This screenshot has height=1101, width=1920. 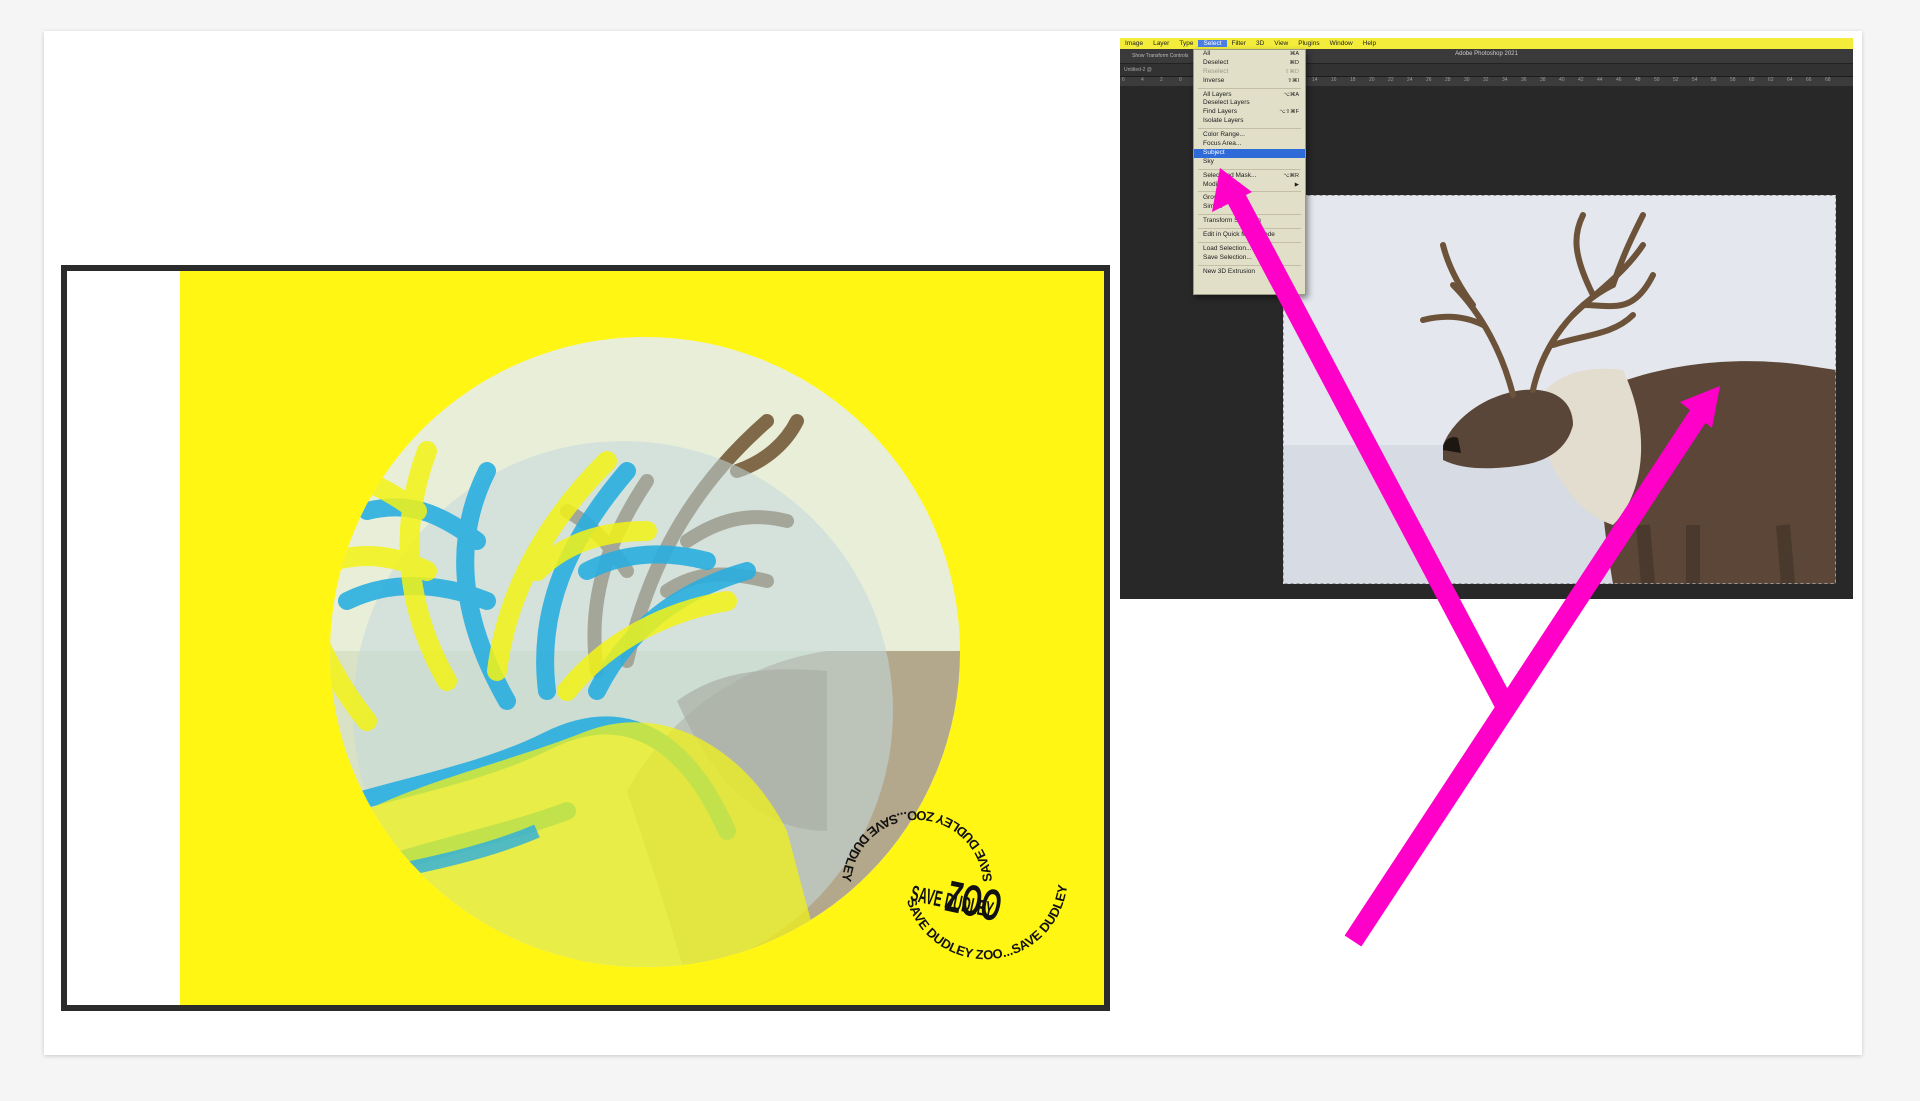 I want to click on ruler-tick-label: 30, so click(x=1467, y=80).